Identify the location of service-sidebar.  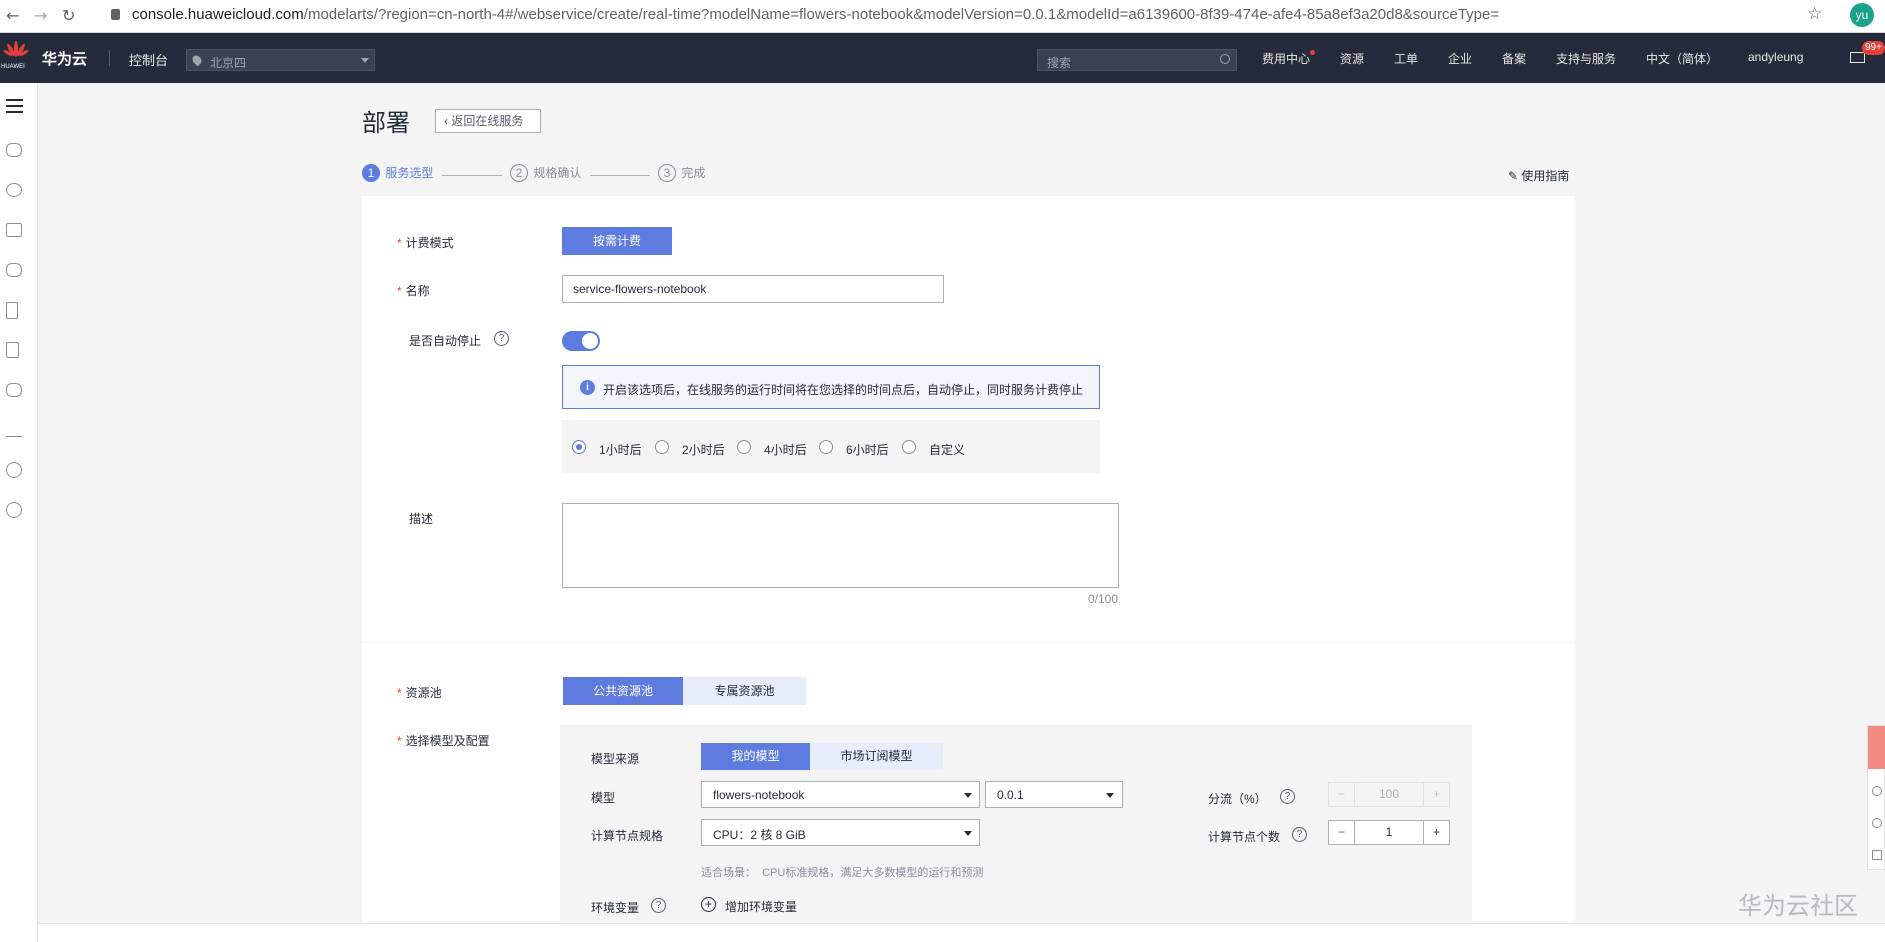
(19, 512).